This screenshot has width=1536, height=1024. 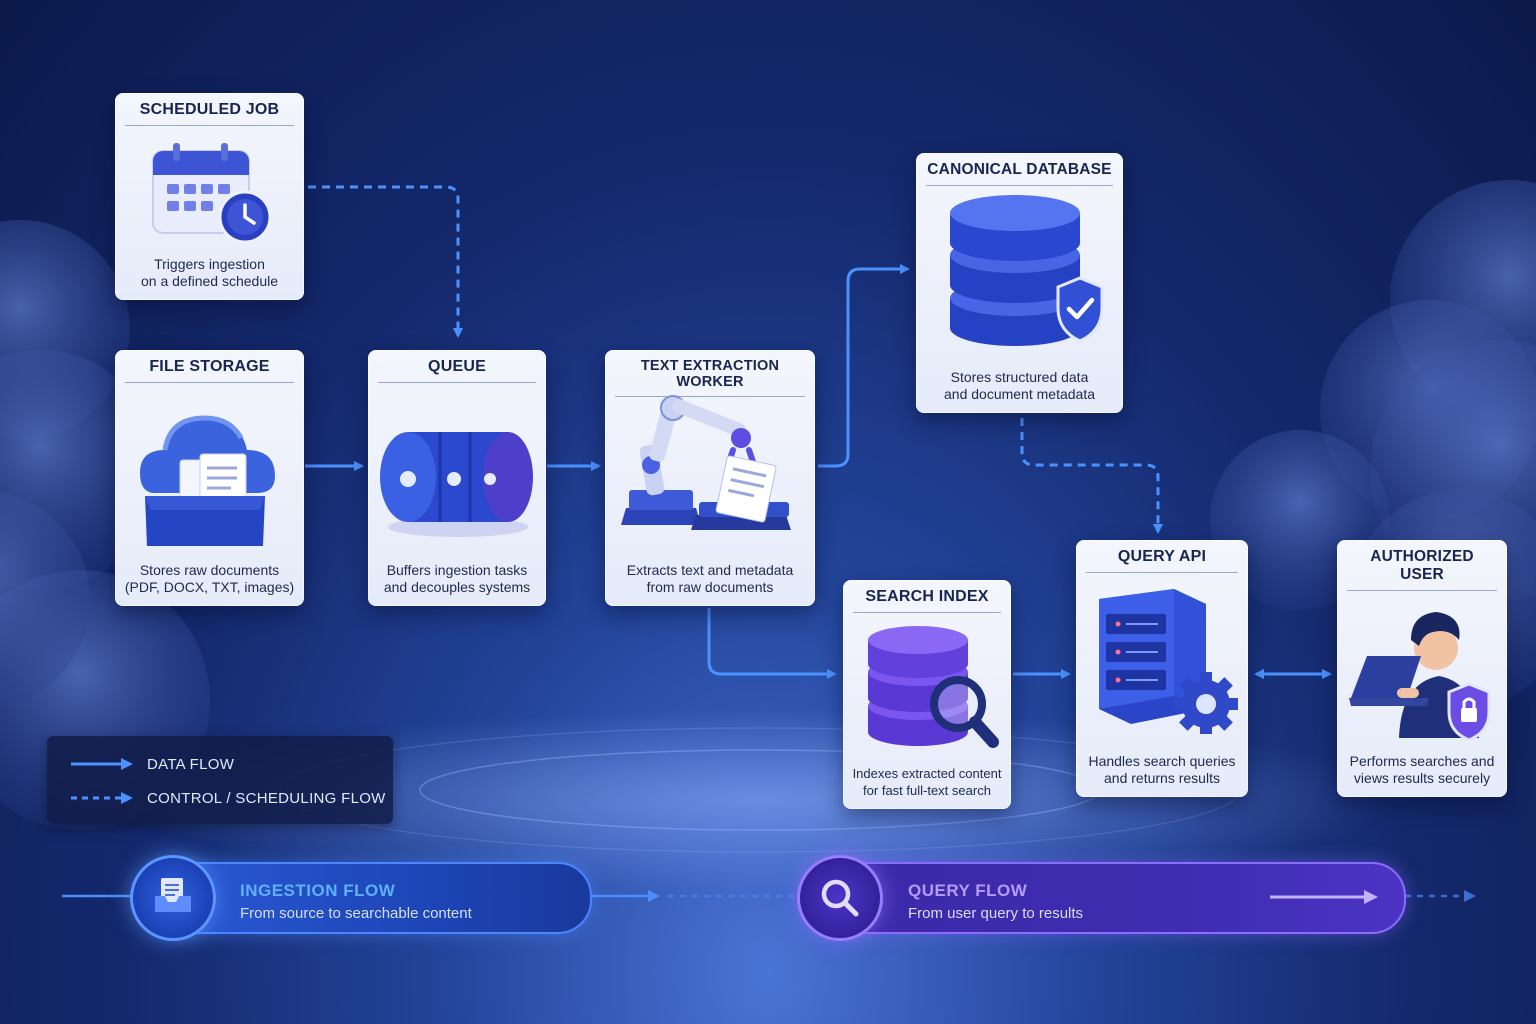 What do you see at coordinates (102, 798) in the screenshot?
I see `dashed-arrow-icon` at bounding box center [102, 798].